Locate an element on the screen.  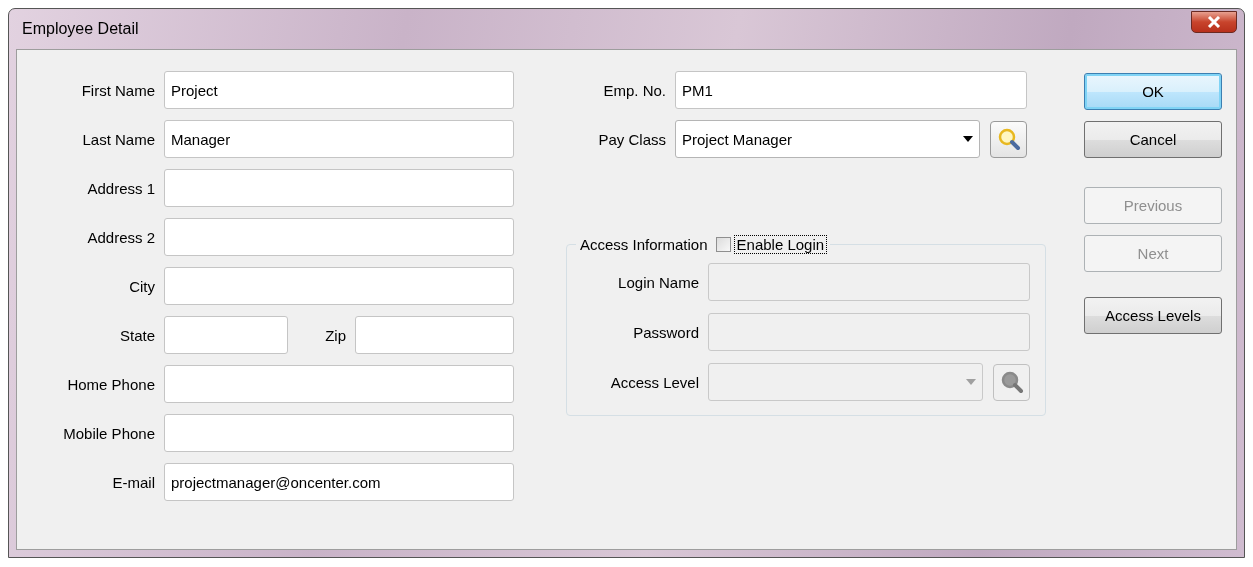
field-label: Pay Class is located at coordinates (632, 139).